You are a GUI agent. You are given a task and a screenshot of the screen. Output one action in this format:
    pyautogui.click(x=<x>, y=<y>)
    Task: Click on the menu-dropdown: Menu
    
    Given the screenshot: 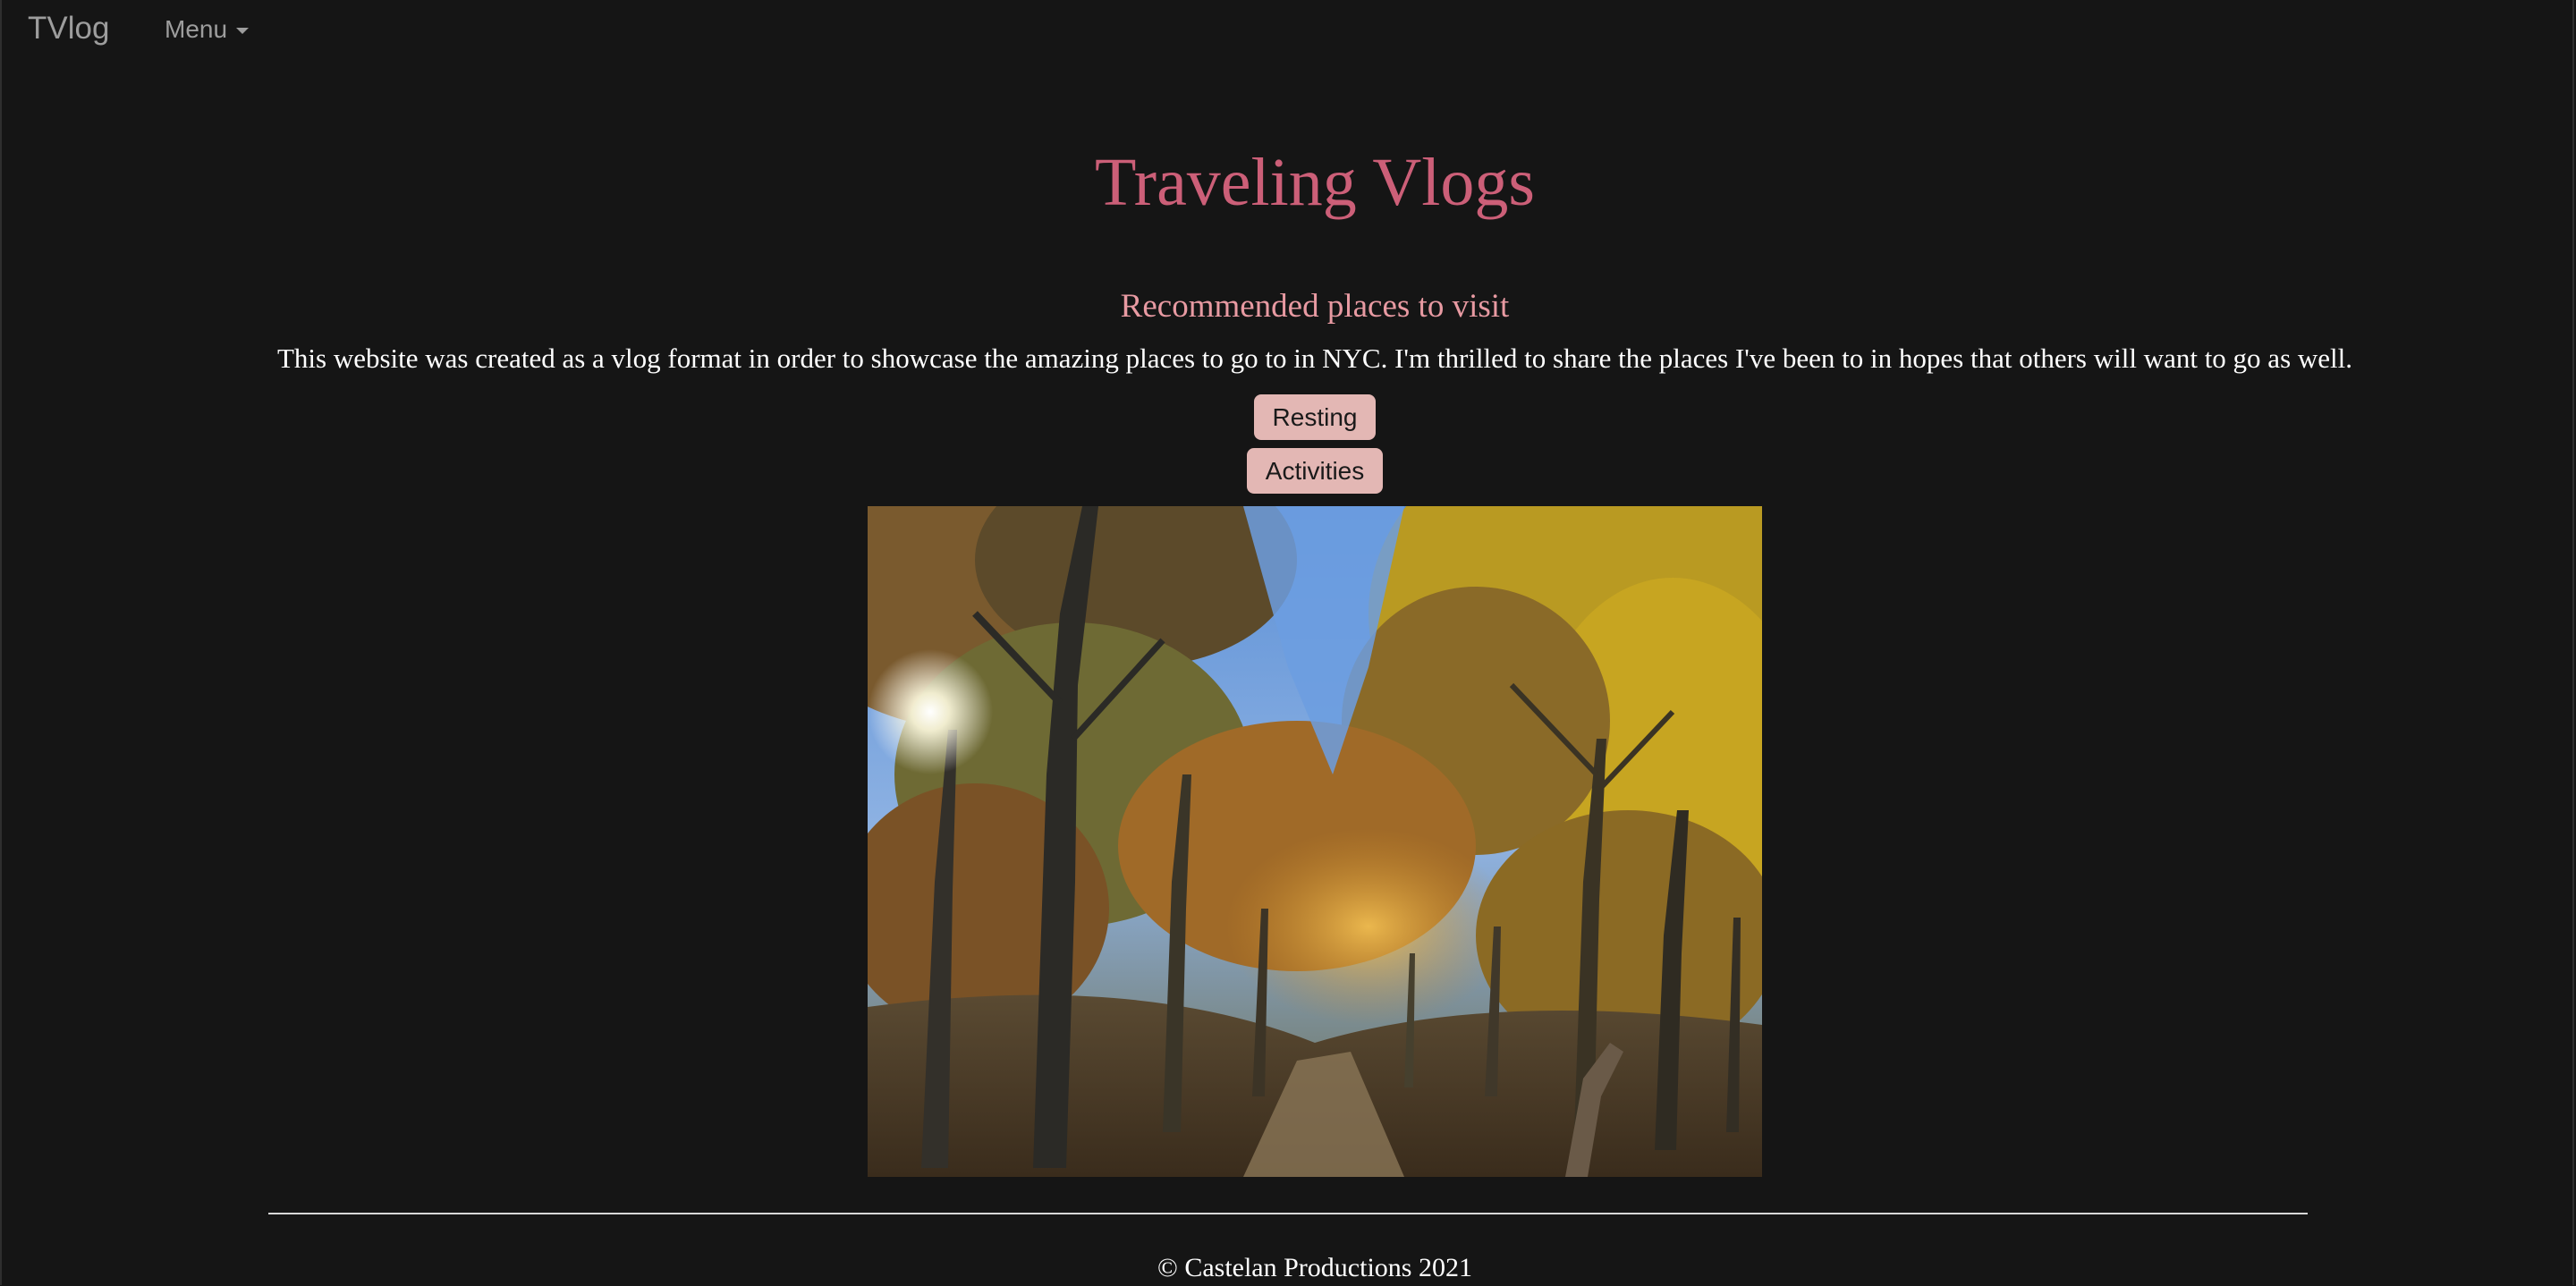 What is the action you would take?
    pyautogui.click(x=207, y=30)
    